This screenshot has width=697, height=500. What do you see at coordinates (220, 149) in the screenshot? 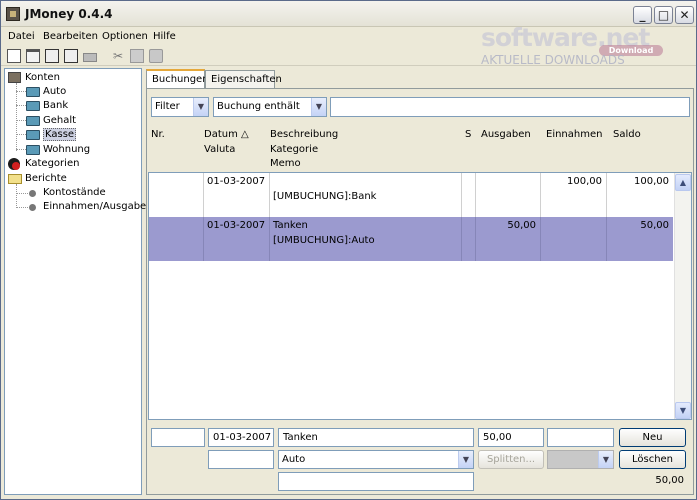
I see `column-label-valuta: Valuta` at bounding box center [220, 149].